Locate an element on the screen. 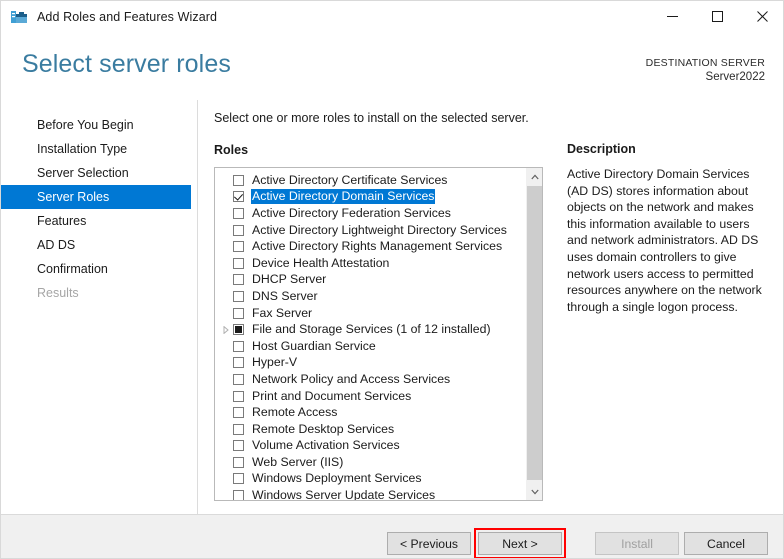  role-label: Windows Server Update Services is located at coordinates (344, 494).